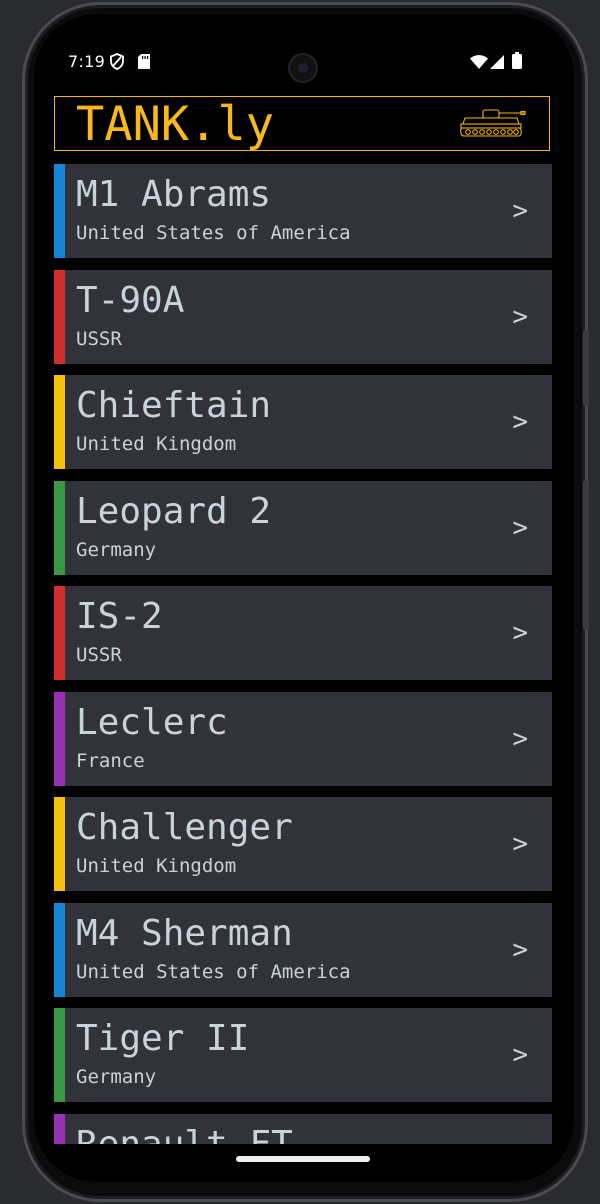 The height and width of the screenshot is (1204, 600). What do you see at coordinates (174, 511) in the screenshot?
I see `tank-name: Leopard 2` at bounding box center [174, 511].